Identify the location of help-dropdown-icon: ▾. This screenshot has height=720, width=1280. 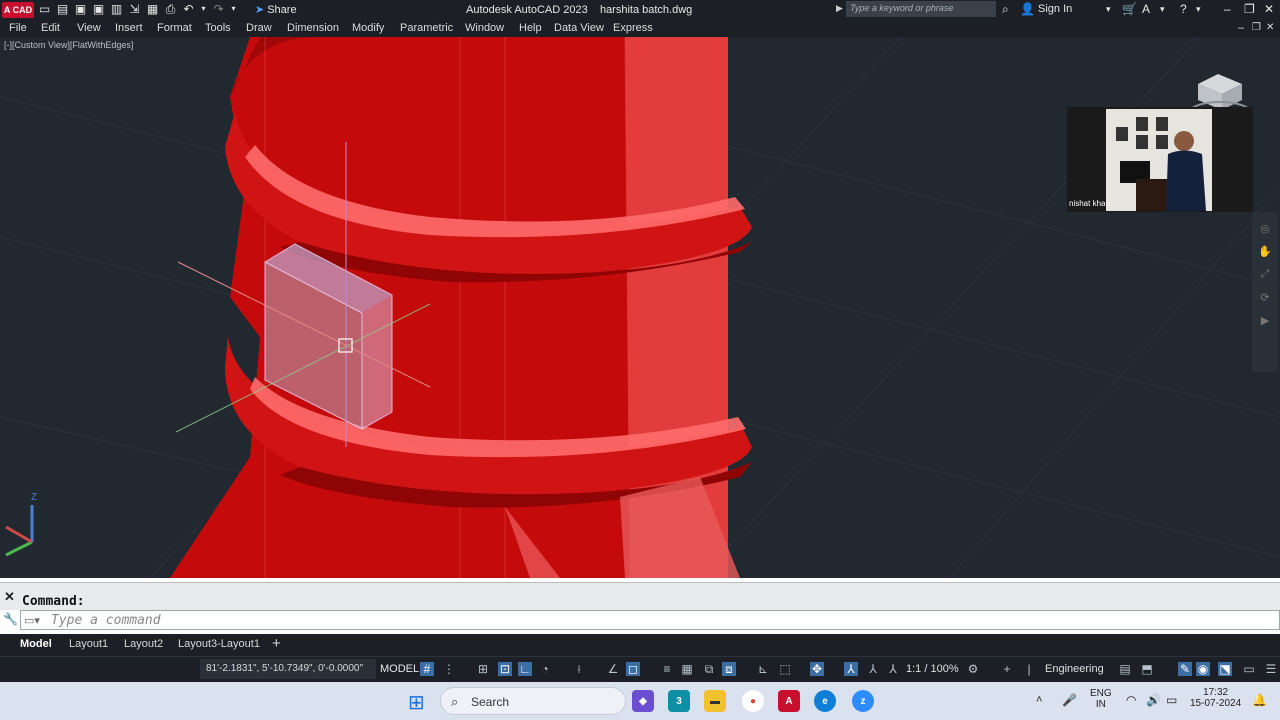
(1198, 9).